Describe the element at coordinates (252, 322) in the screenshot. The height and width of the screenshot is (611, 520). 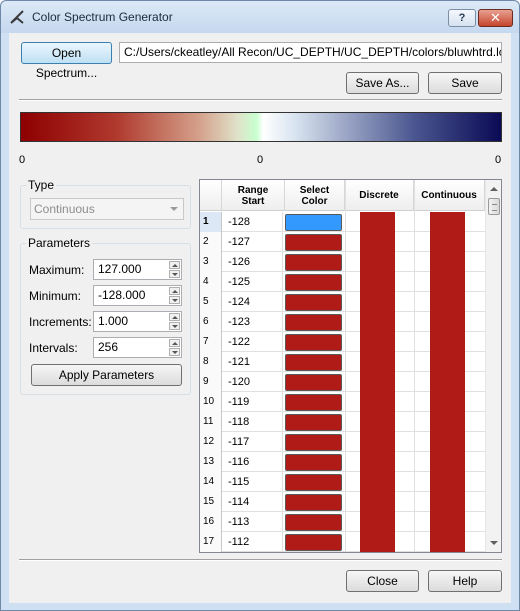
I see `range-start-cell: -123` at that location.